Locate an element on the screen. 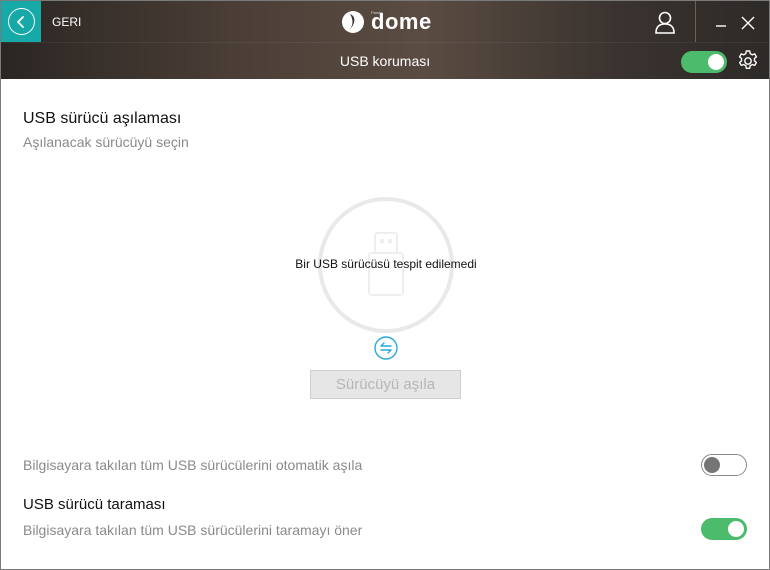  settings-button is located at coordinates (748, 61).